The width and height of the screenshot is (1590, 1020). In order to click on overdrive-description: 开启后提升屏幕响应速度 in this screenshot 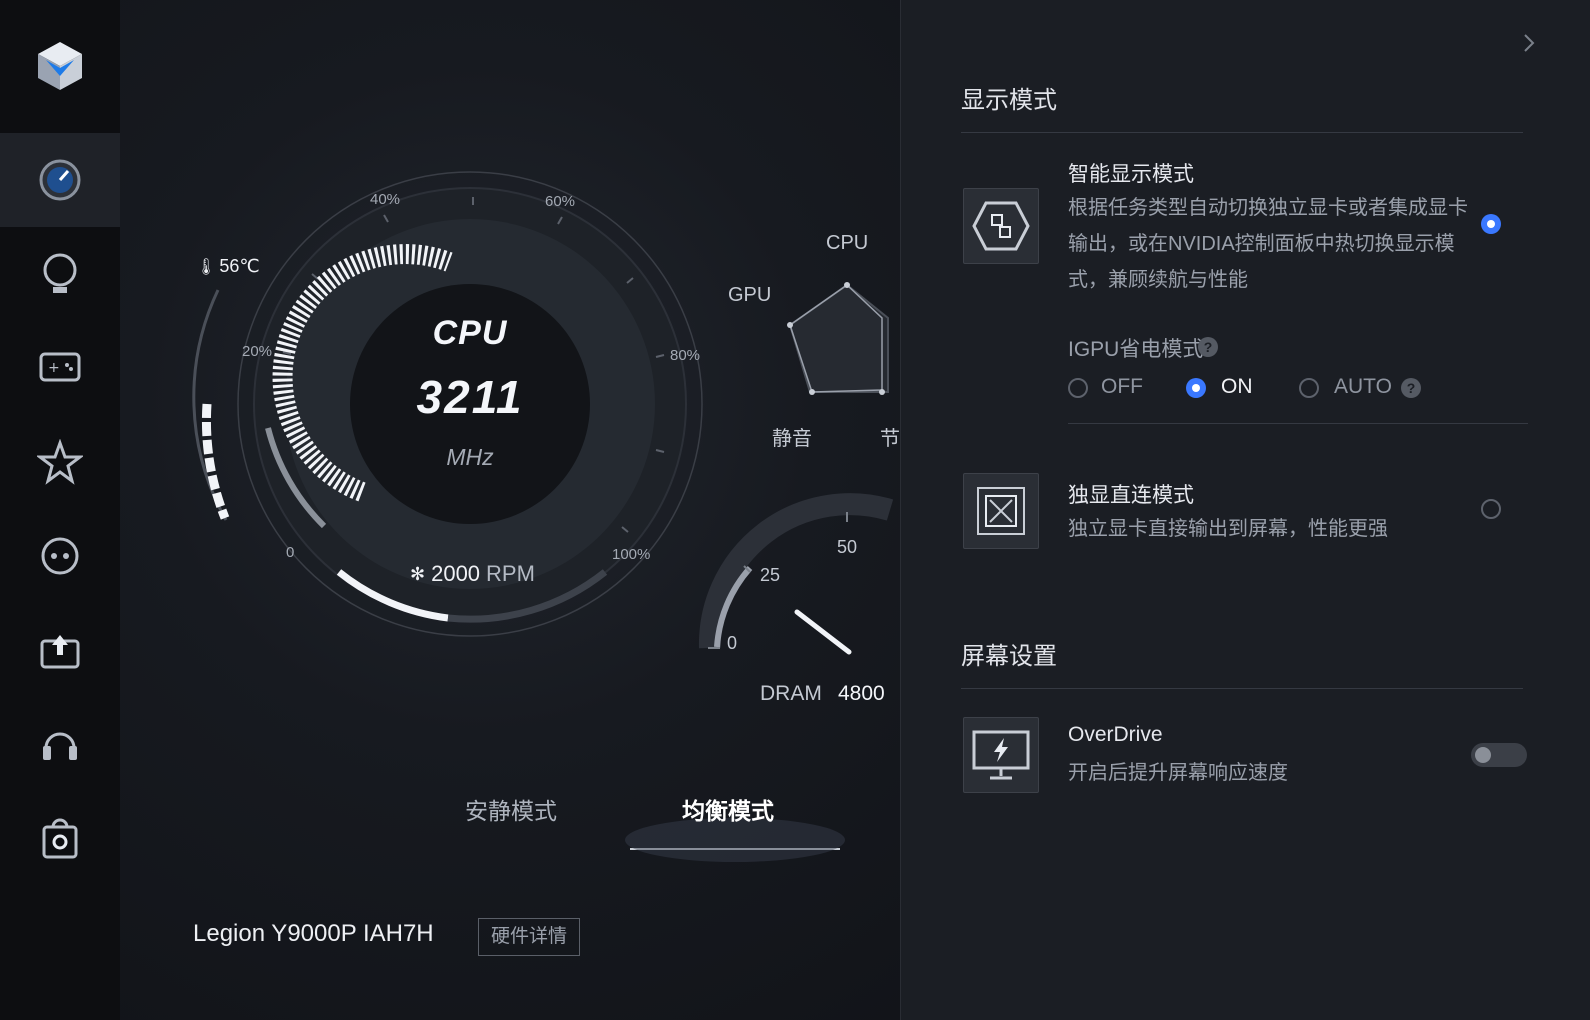, I will do `click(1178, 773)`.